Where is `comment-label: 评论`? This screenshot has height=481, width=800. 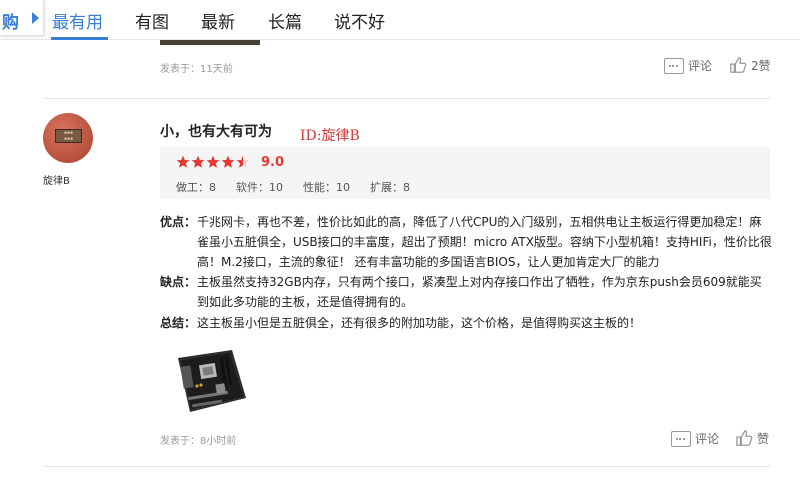
comment-label: 评论 is located at coordinates (707, 439).